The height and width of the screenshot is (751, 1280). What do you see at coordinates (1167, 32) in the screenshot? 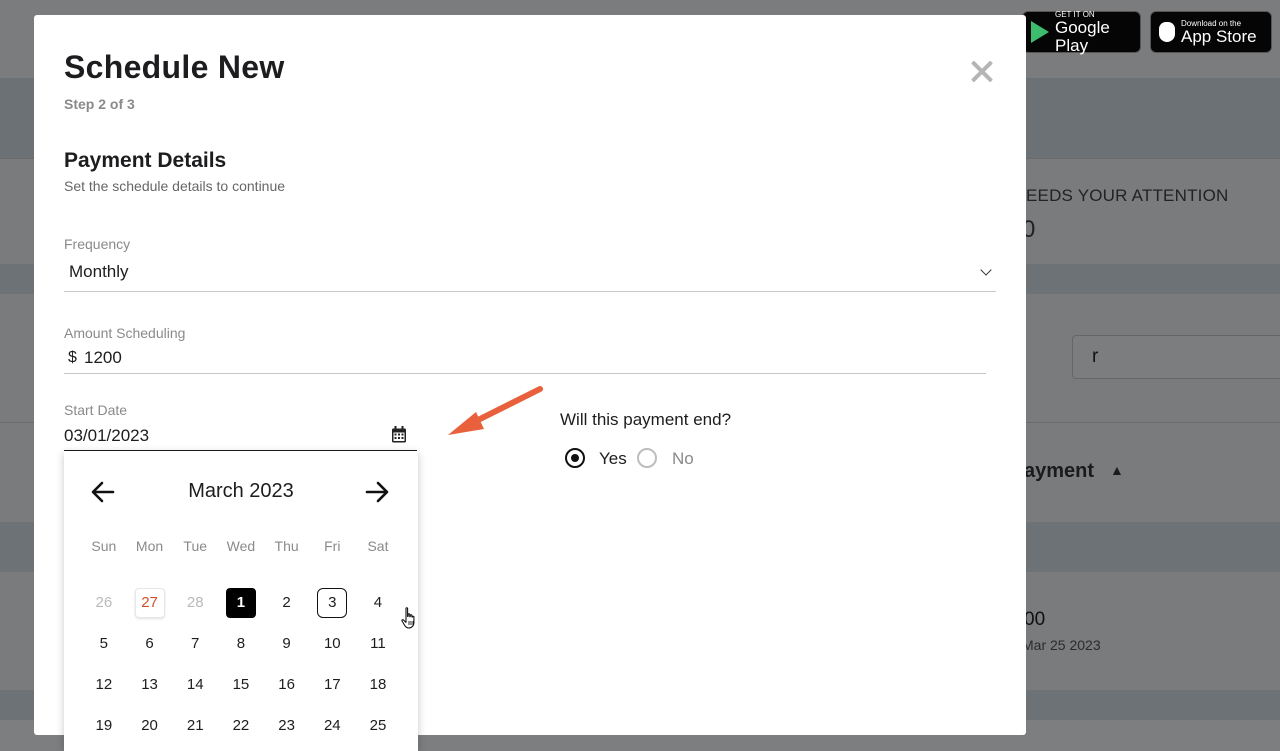
I see `apple-icon` at bounding box center [1167, 32].